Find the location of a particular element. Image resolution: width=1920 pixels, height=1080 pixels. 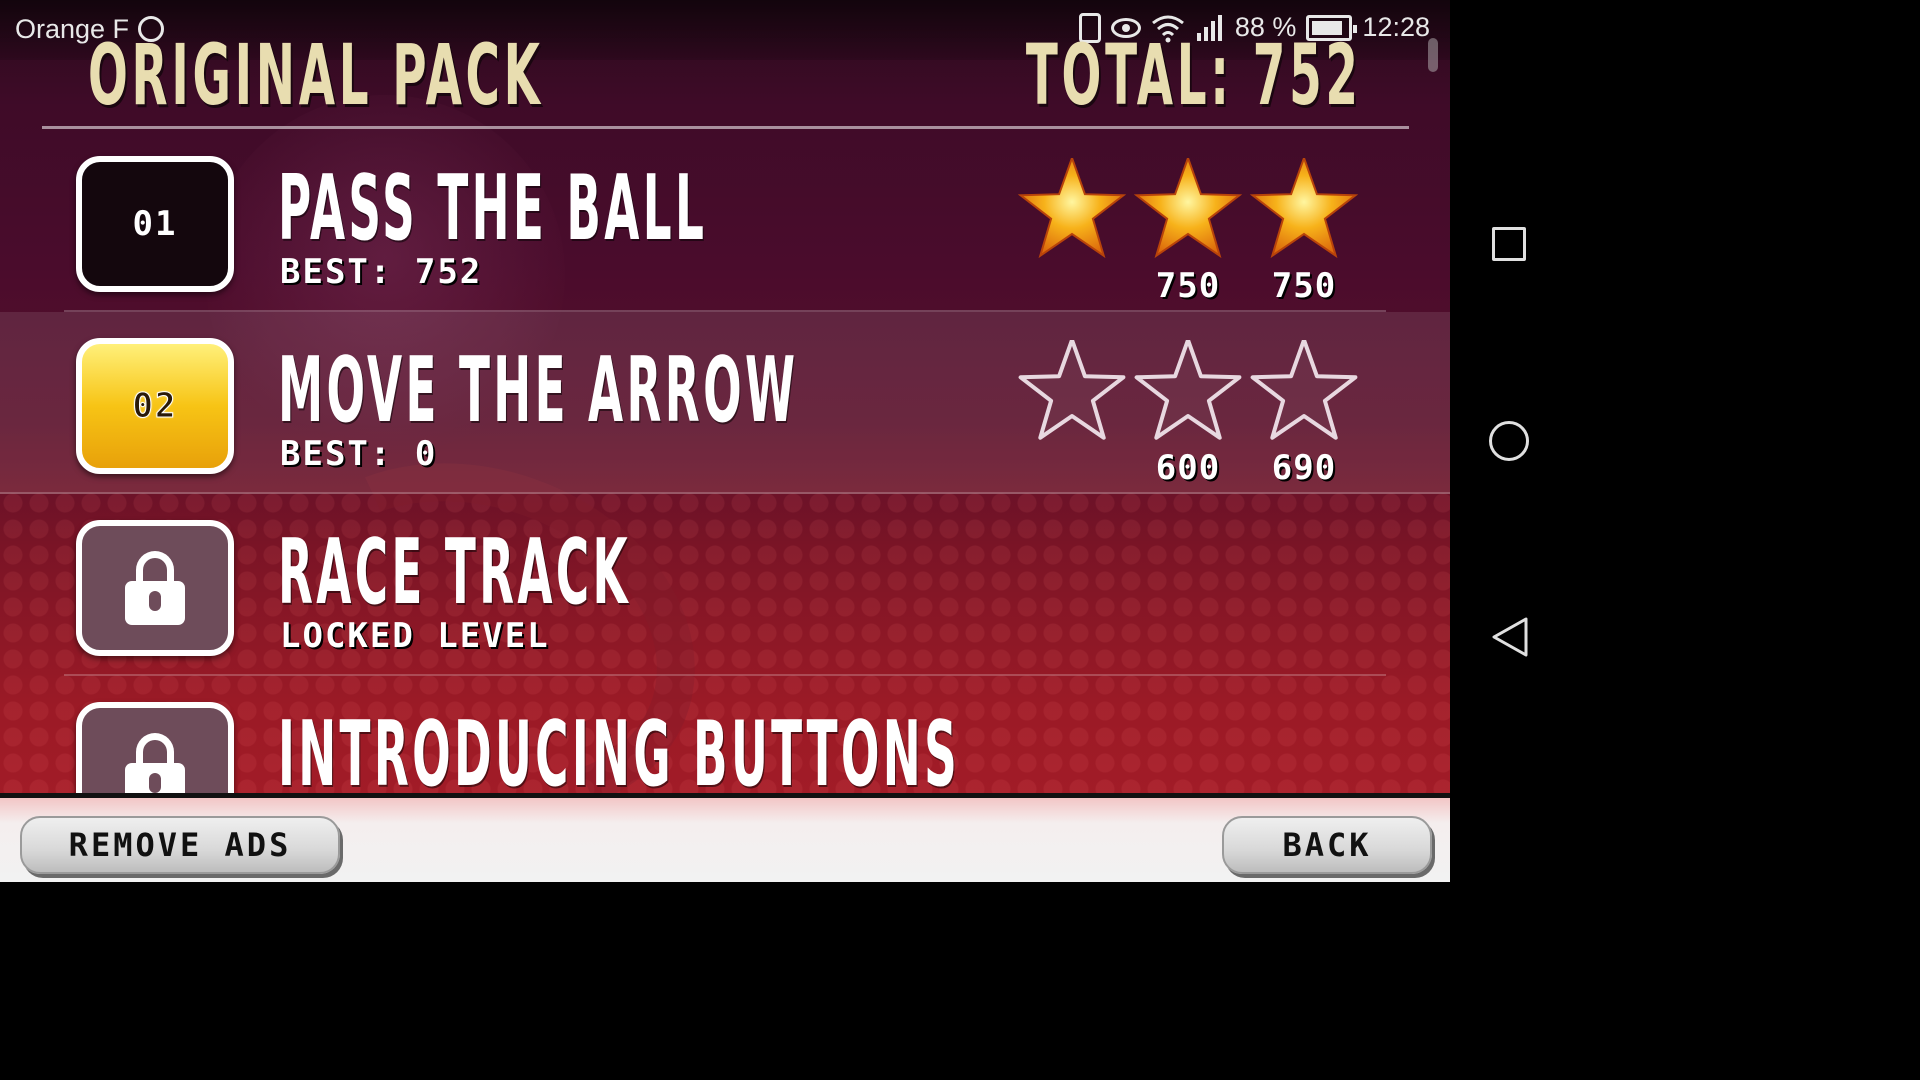

home-circle-icon is located at coordinates (1509, 441).